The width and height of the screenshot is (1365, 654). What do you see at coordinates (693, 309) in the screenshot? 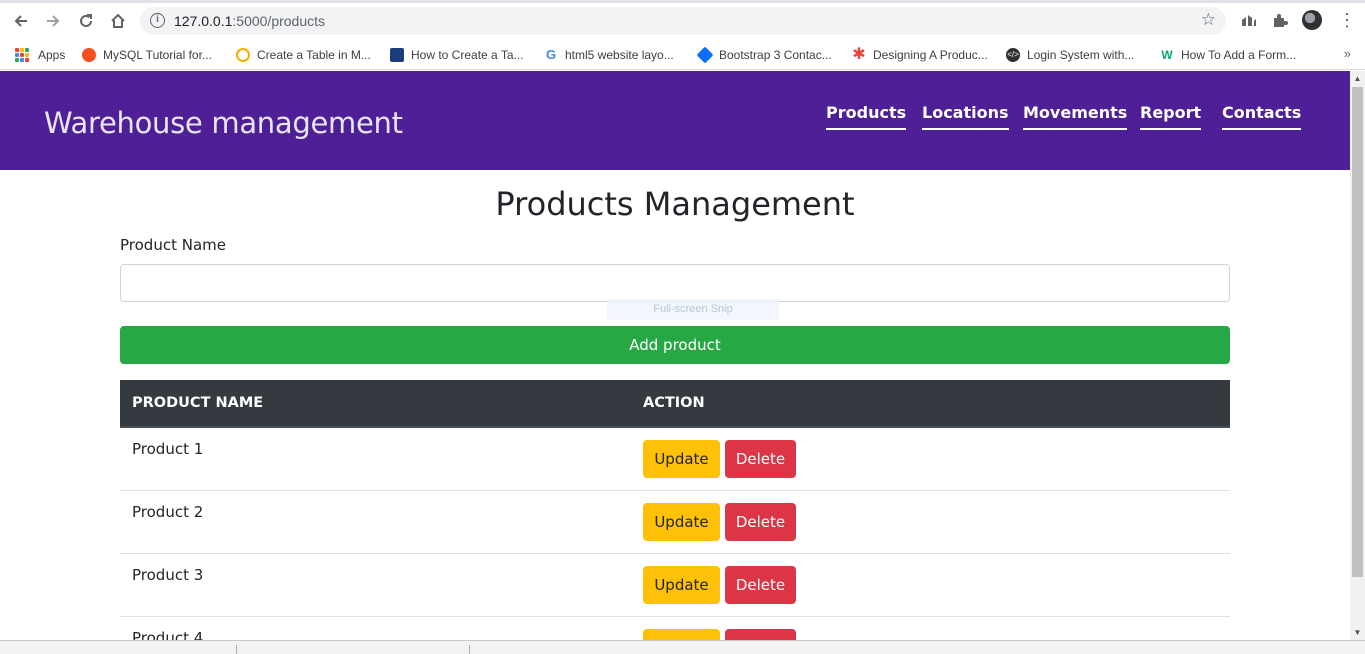
I see `snip-overlay: Full-screen Snip` at bounding box center [693, 309].